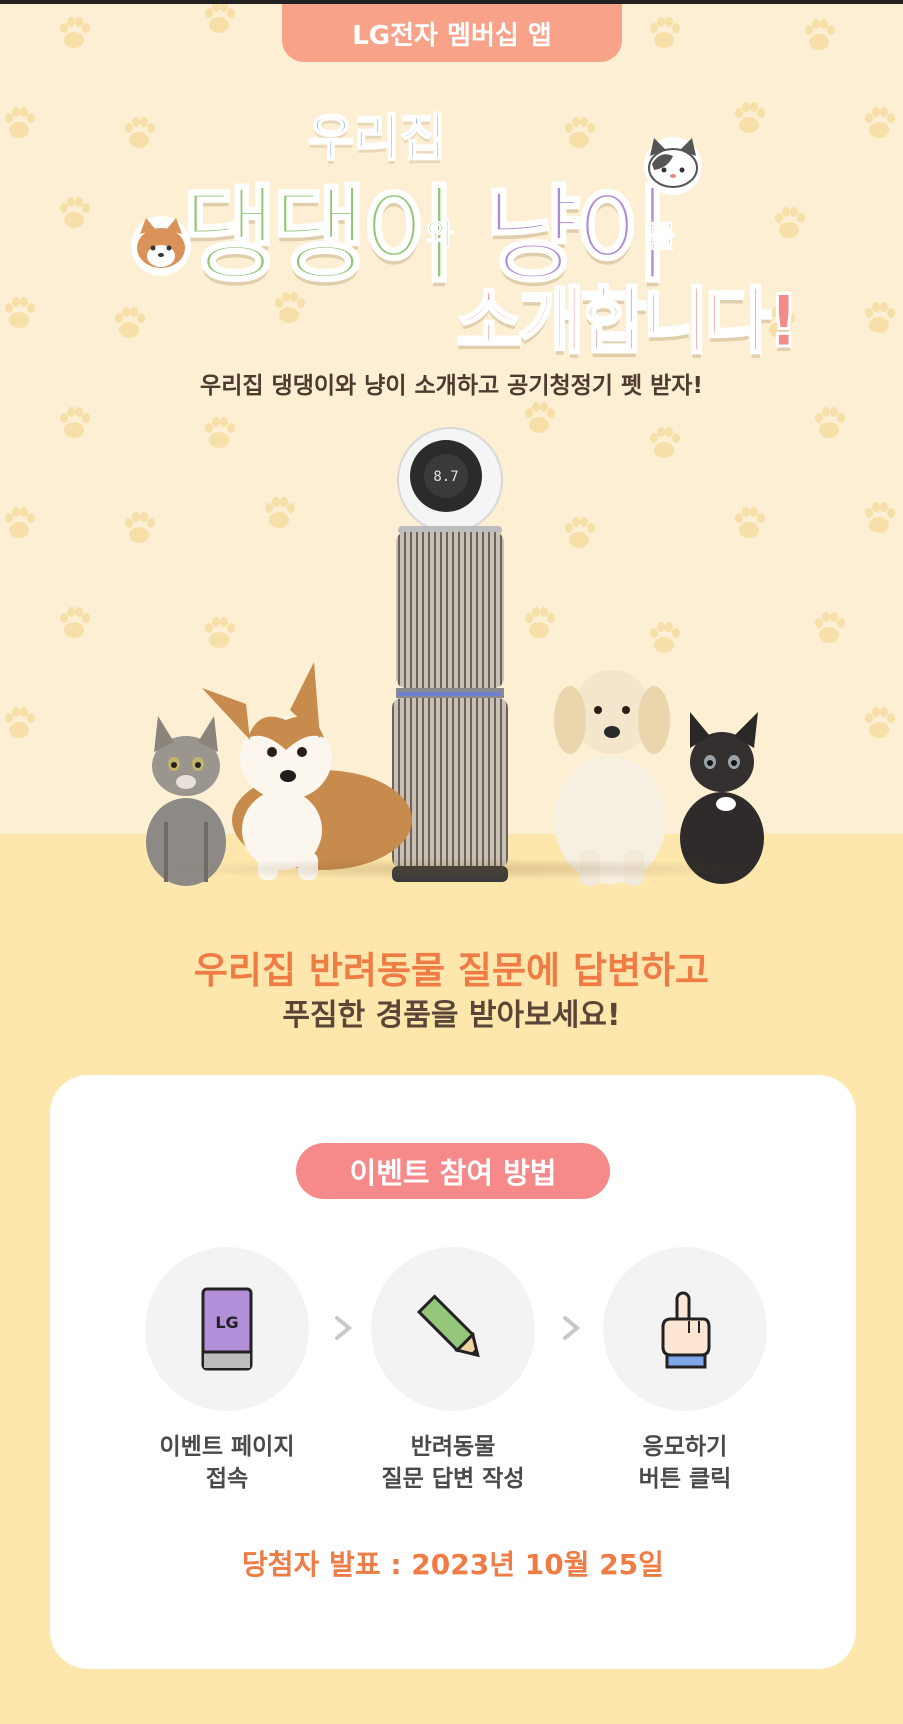 The width and height of the screenshot is (903, 1724). Describe the element at coordinates (161, 246) in the screenshot. I see `shiba-sticker-icon` at that location.